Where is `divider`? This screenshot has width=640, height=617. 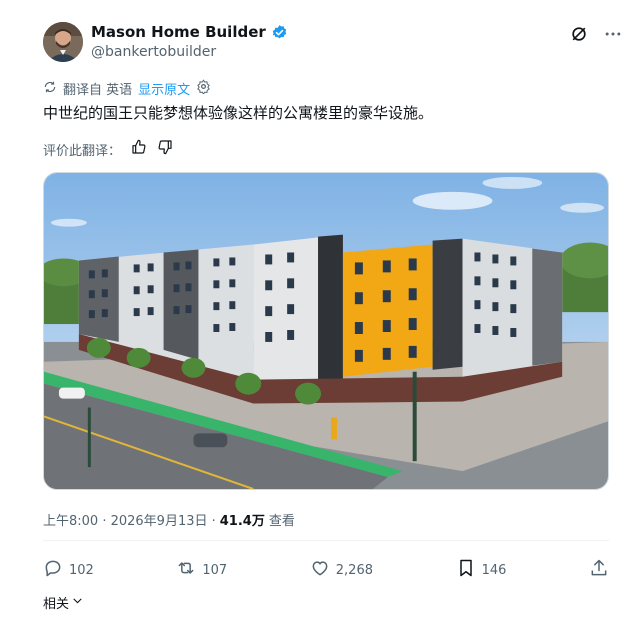
divider is located at coordinates (326, 540).